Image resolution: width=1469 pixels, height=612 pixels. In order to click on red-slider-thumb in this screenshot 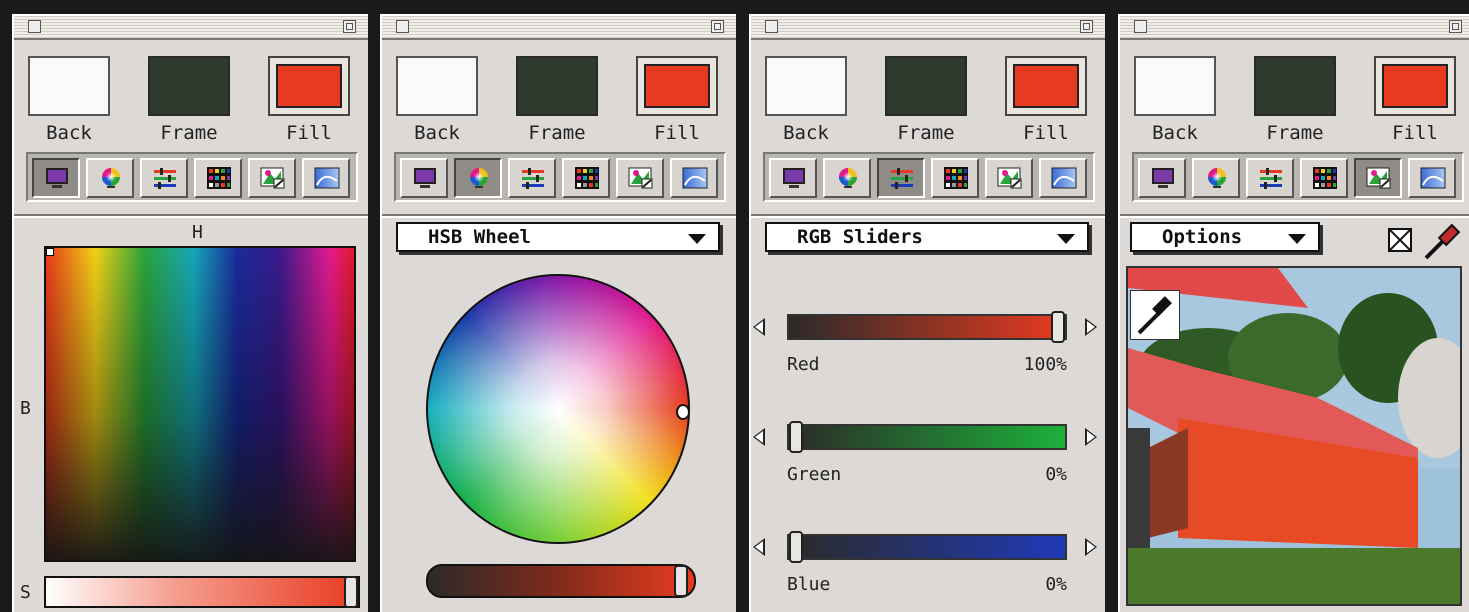, I will do `click(1058, 327)`.